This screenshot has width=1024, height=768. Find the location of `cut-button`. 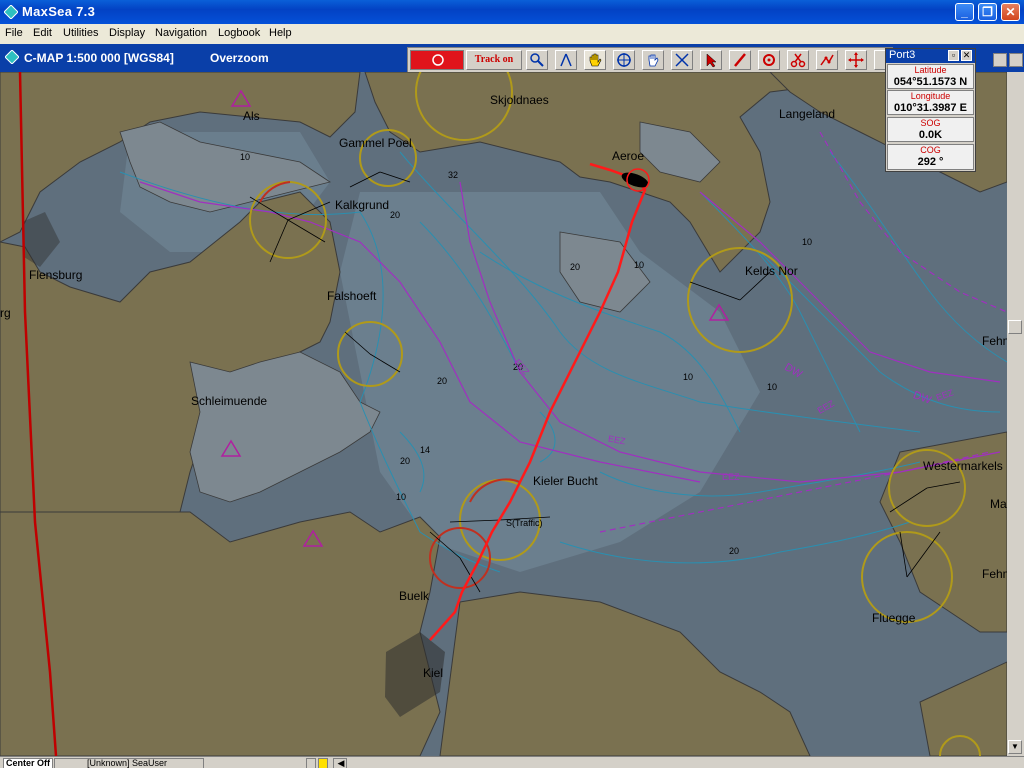

cut-button is located at coordinates (798, 60).